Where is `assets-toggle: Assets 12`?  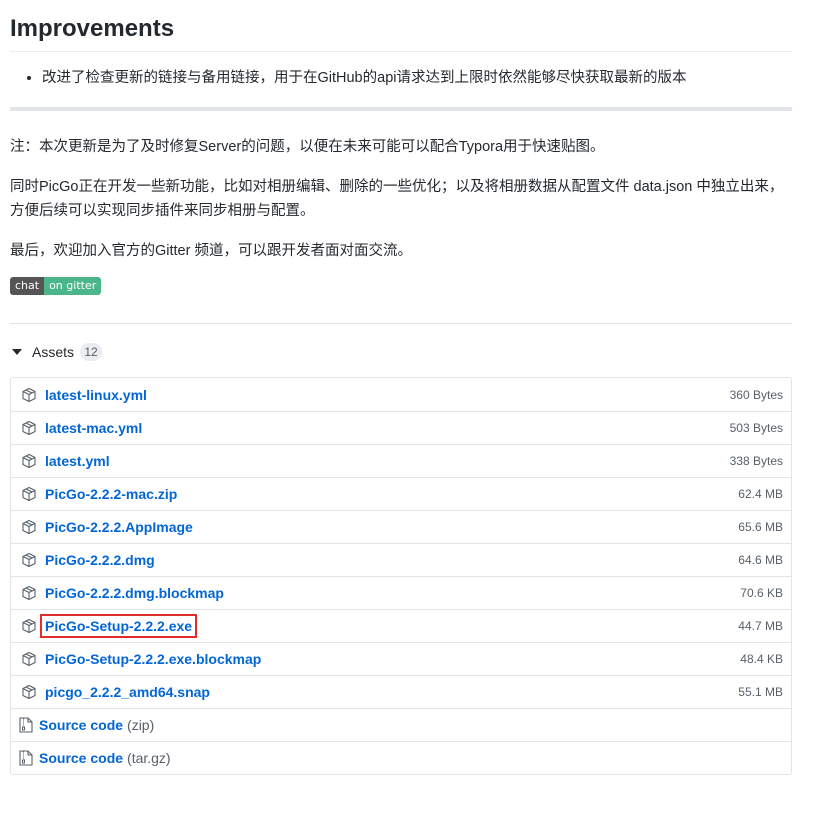 assets-toggle: Assets 12 is located at coordinates (401, 352).